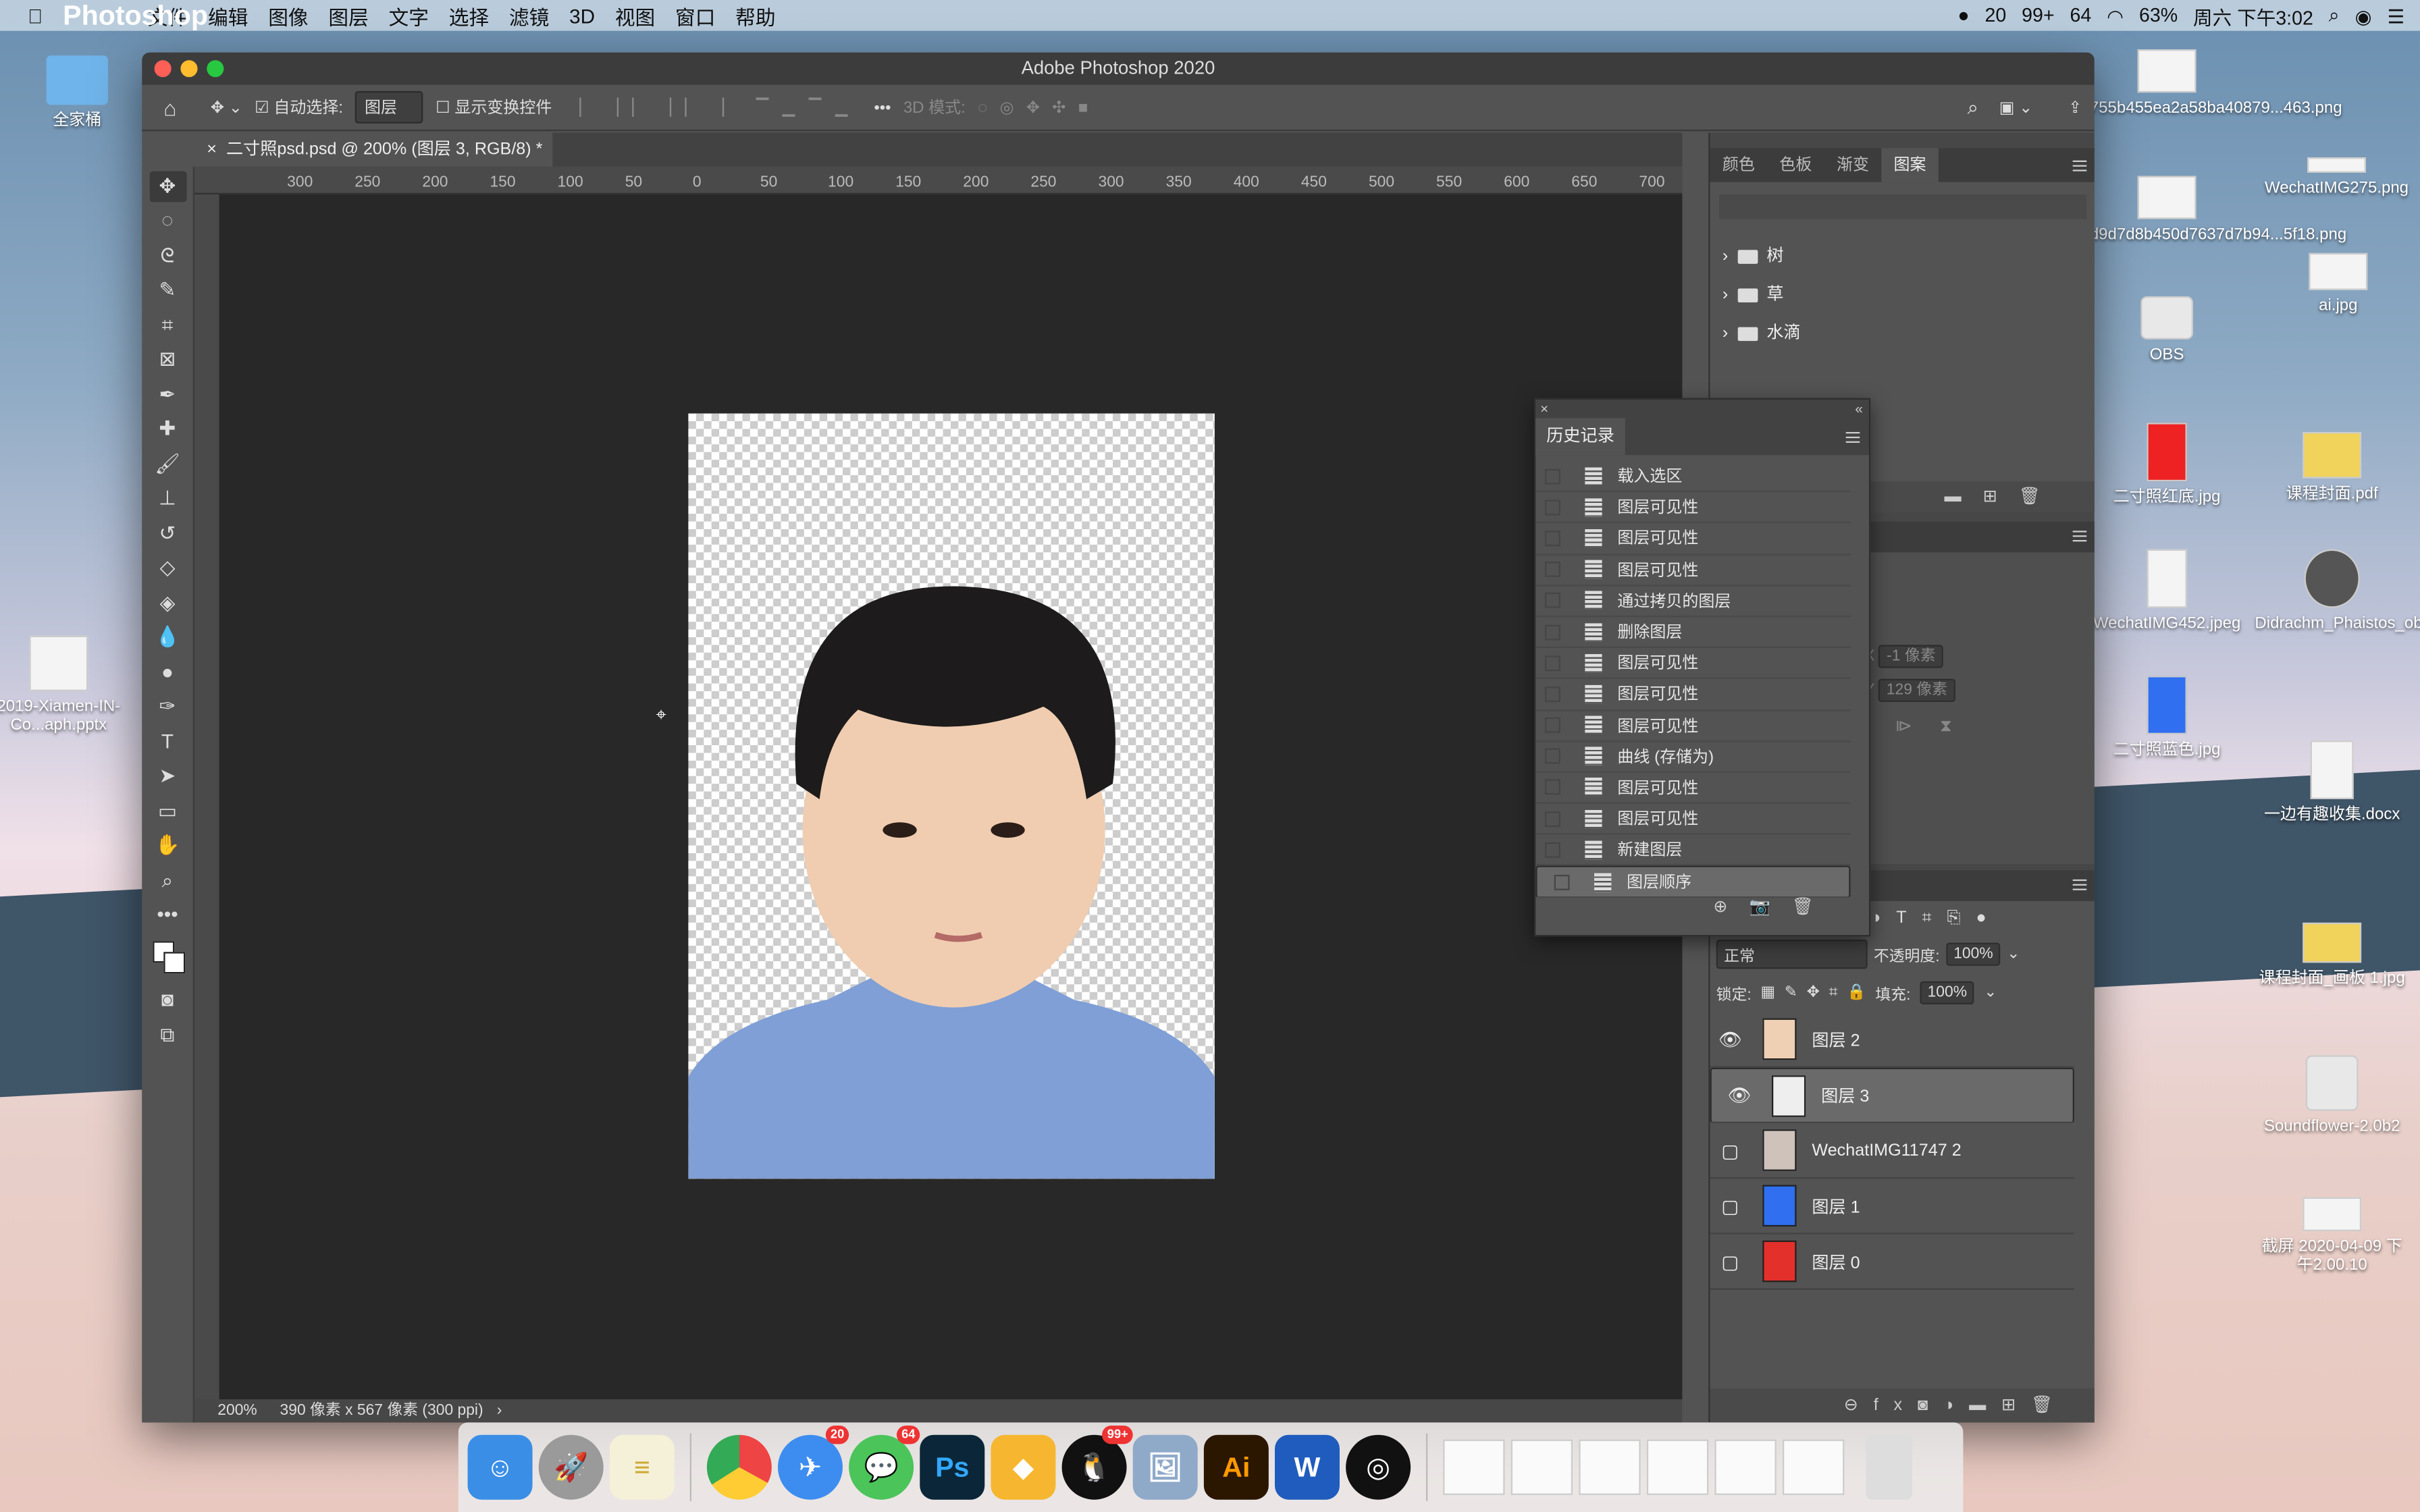 The image size is (2420, 1512). I want to click on desktop-icon: 一边有趣收集.docx, so click(2332, 782).